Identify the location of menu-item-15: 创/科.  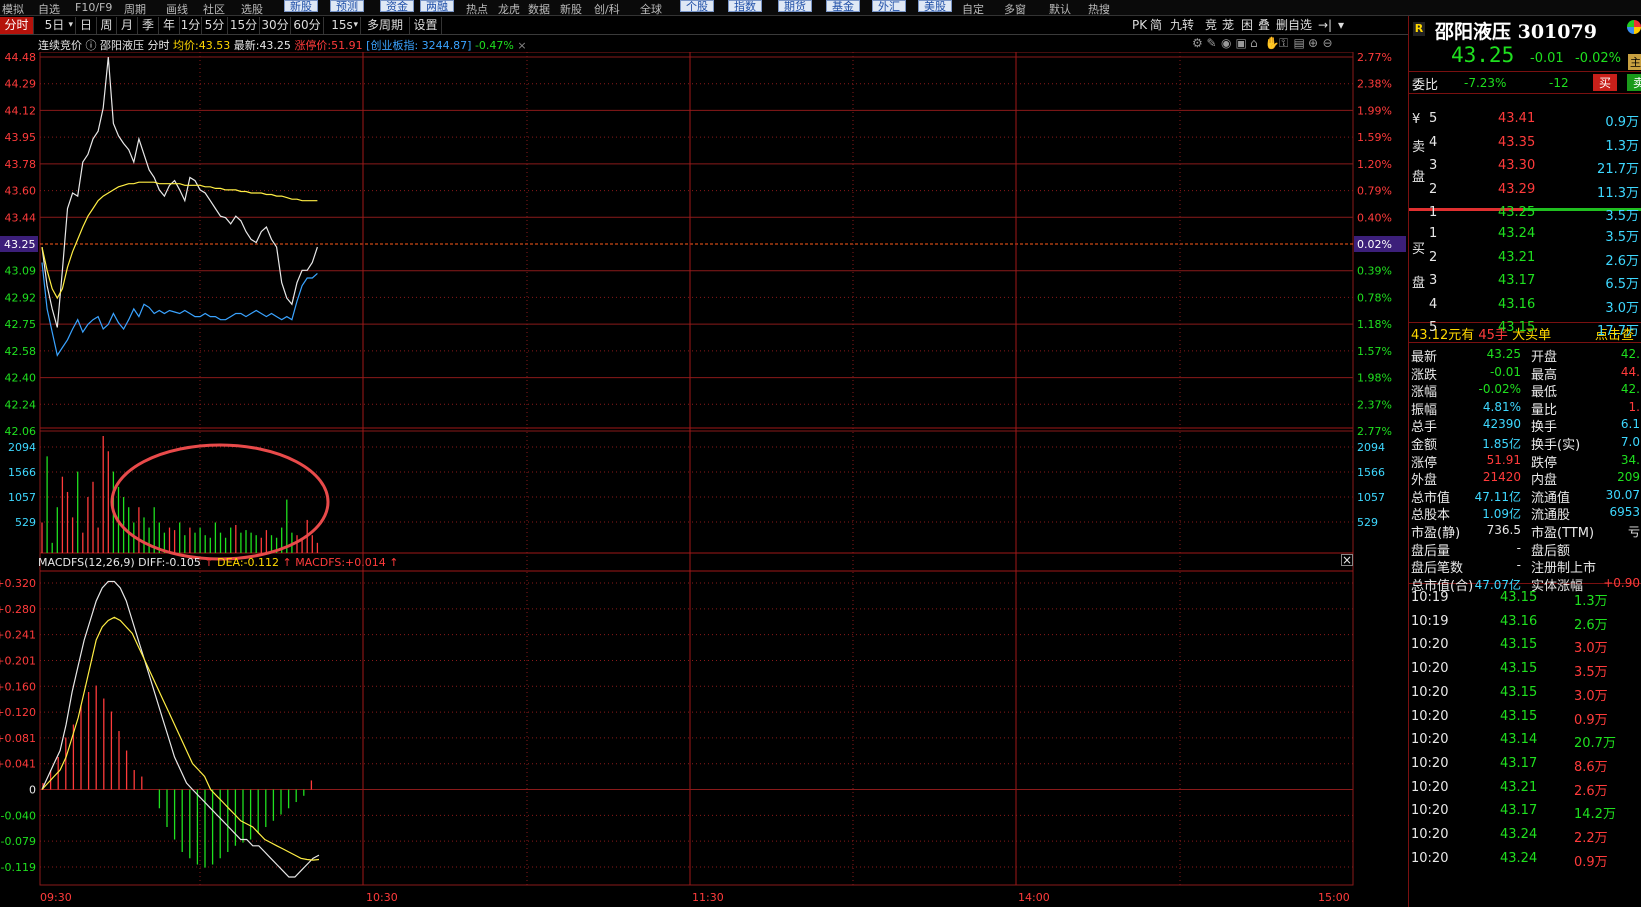
(607, 9).